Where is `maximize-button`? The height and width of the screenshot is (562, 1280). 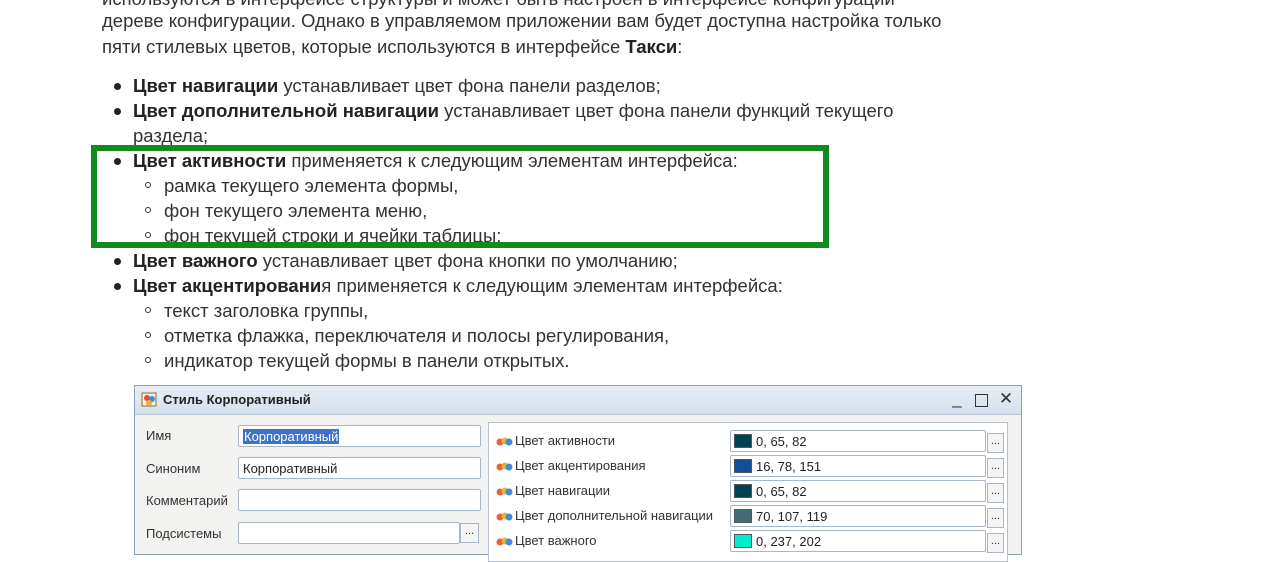 maximize-button is located at coordinates (981, 400).